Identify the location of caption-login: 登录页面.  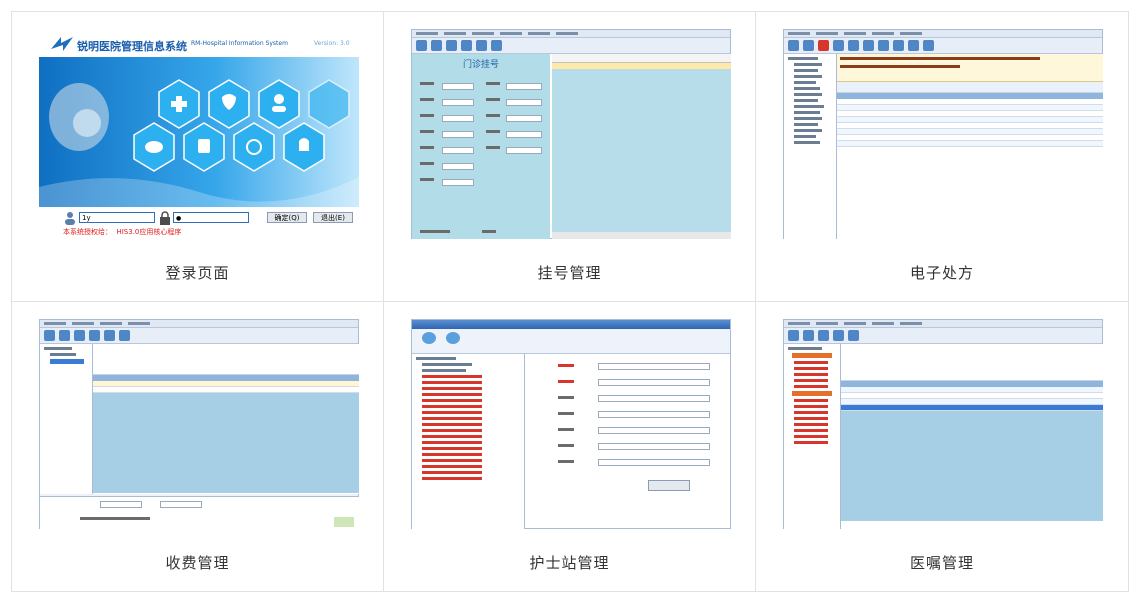
(197, 273).